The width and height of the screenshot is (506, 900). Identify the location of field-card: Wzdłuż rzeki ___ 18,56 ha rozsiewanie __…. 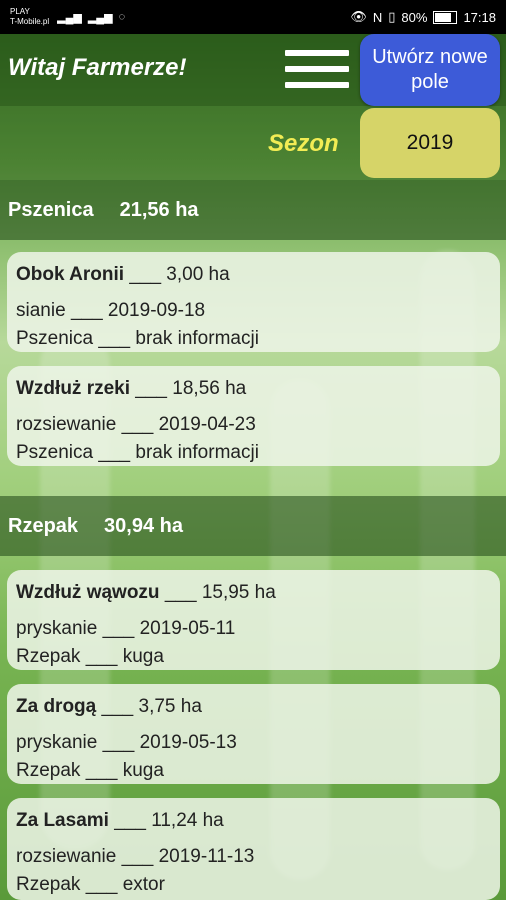
(253, 416).